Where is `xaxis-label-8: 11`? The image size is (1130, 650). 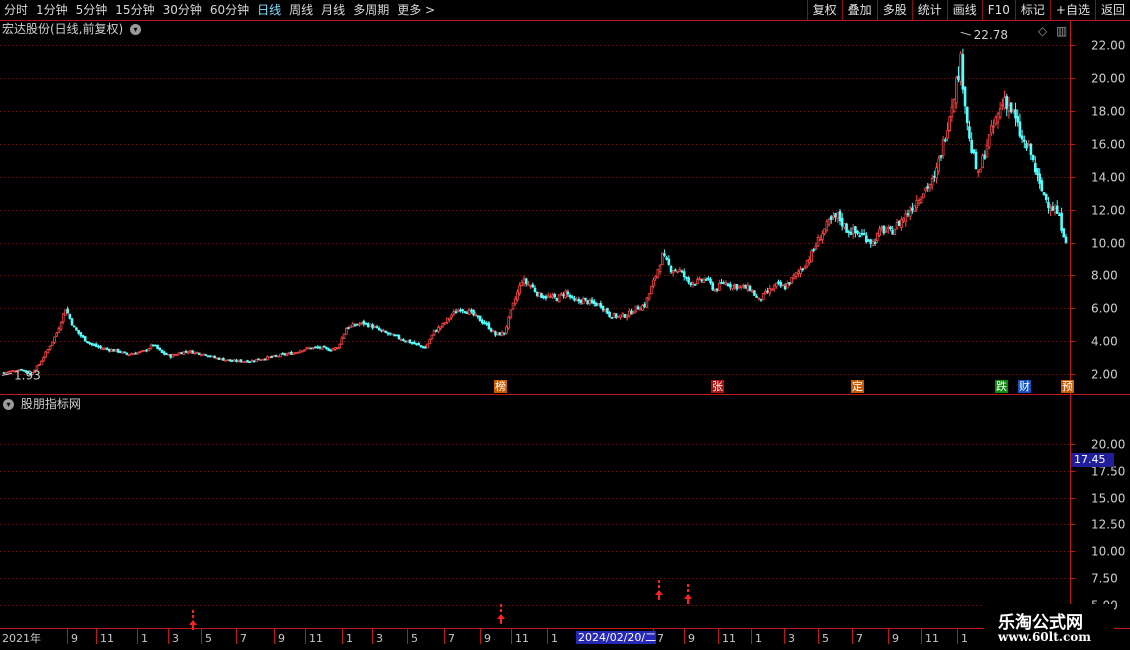
xaxis-label-8: 11 is located at coordinates (316, 638).